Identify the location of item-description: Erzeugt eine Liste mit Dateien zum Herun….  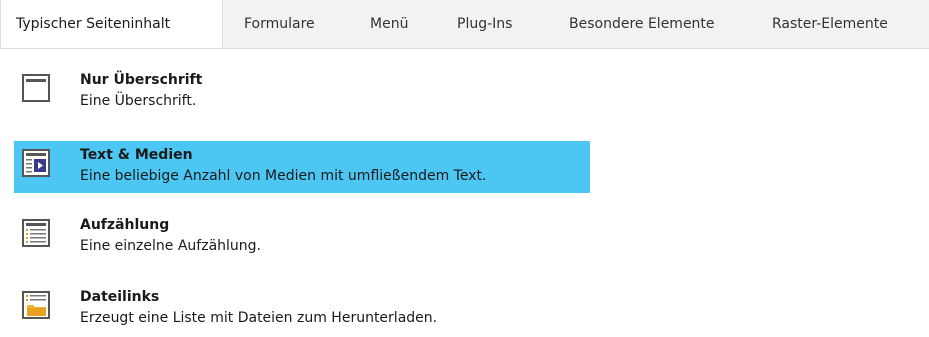
(259, 318).